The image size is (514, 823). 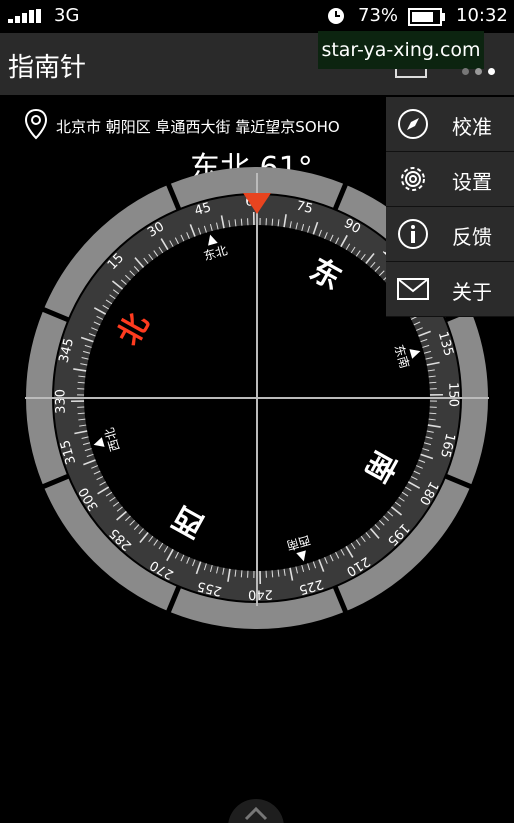 What do you see at coordinates (380, 466) in the screenshot?
I see `cardinal-label: 南` at bounding box center [380, 466].